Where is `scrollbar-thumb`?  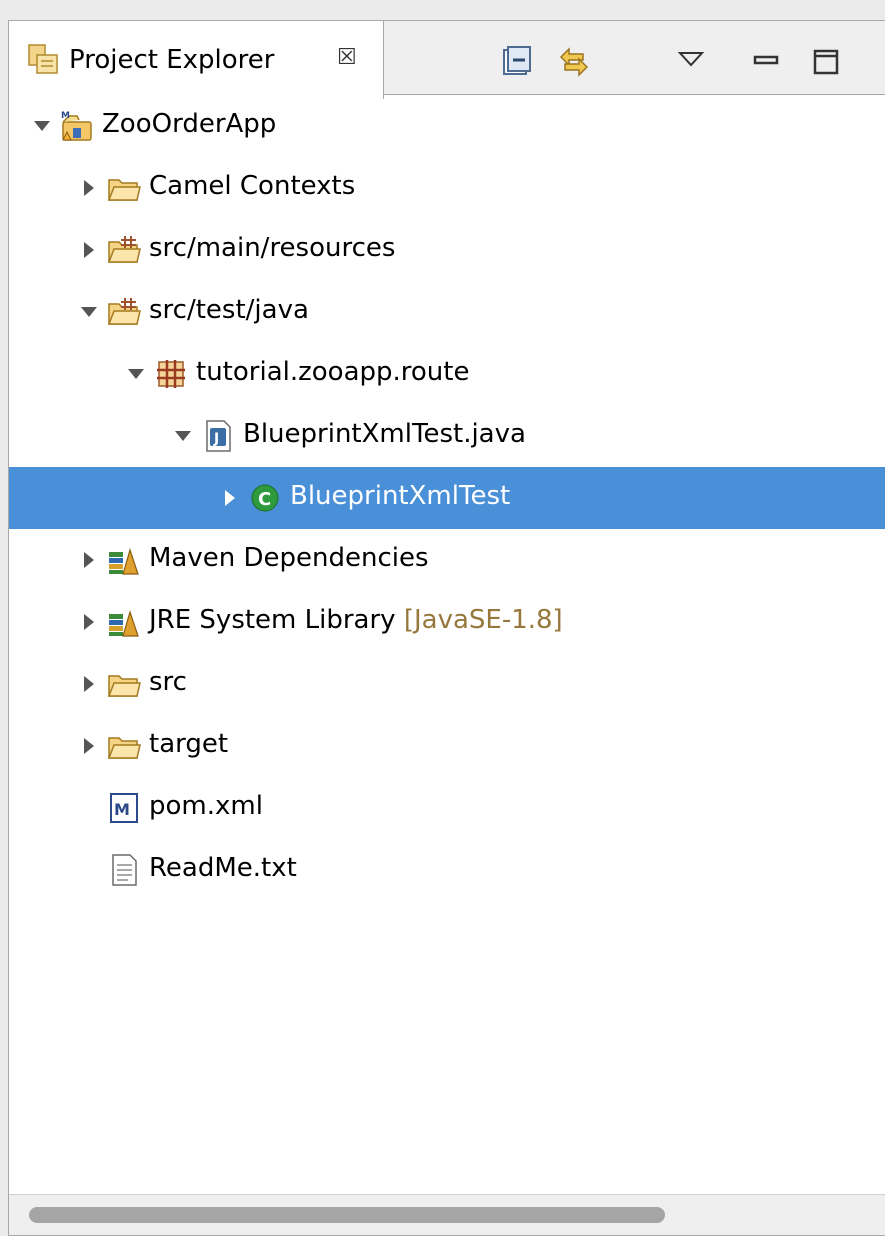
scrollbar-thumb is located at coordinates (347, 1215).